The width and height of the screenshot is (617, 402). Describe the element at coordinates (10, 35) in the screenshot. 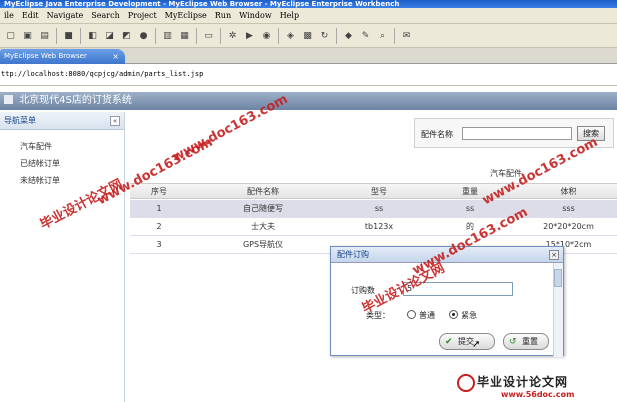

I see `new-file-icon: ▢` at that location.